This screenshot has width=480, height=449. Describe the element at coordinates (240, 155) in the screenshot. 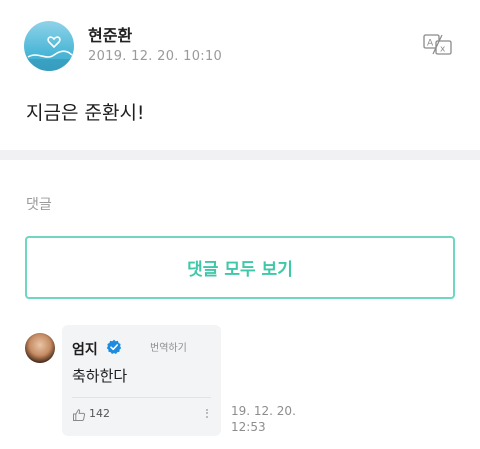

I see `section-divider` at that location.